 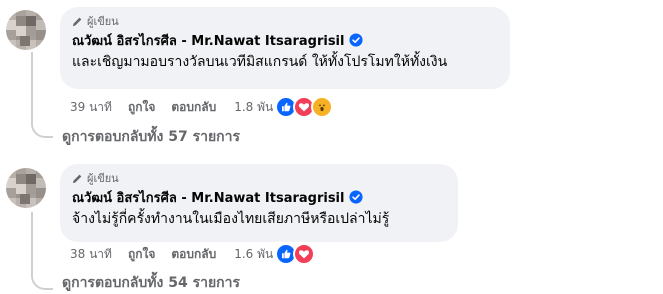 What do you see at coordinates (253, 254) in the screenshot?
I see `reaction-count: 1.6 พัน` at bounding box center [253, 254].